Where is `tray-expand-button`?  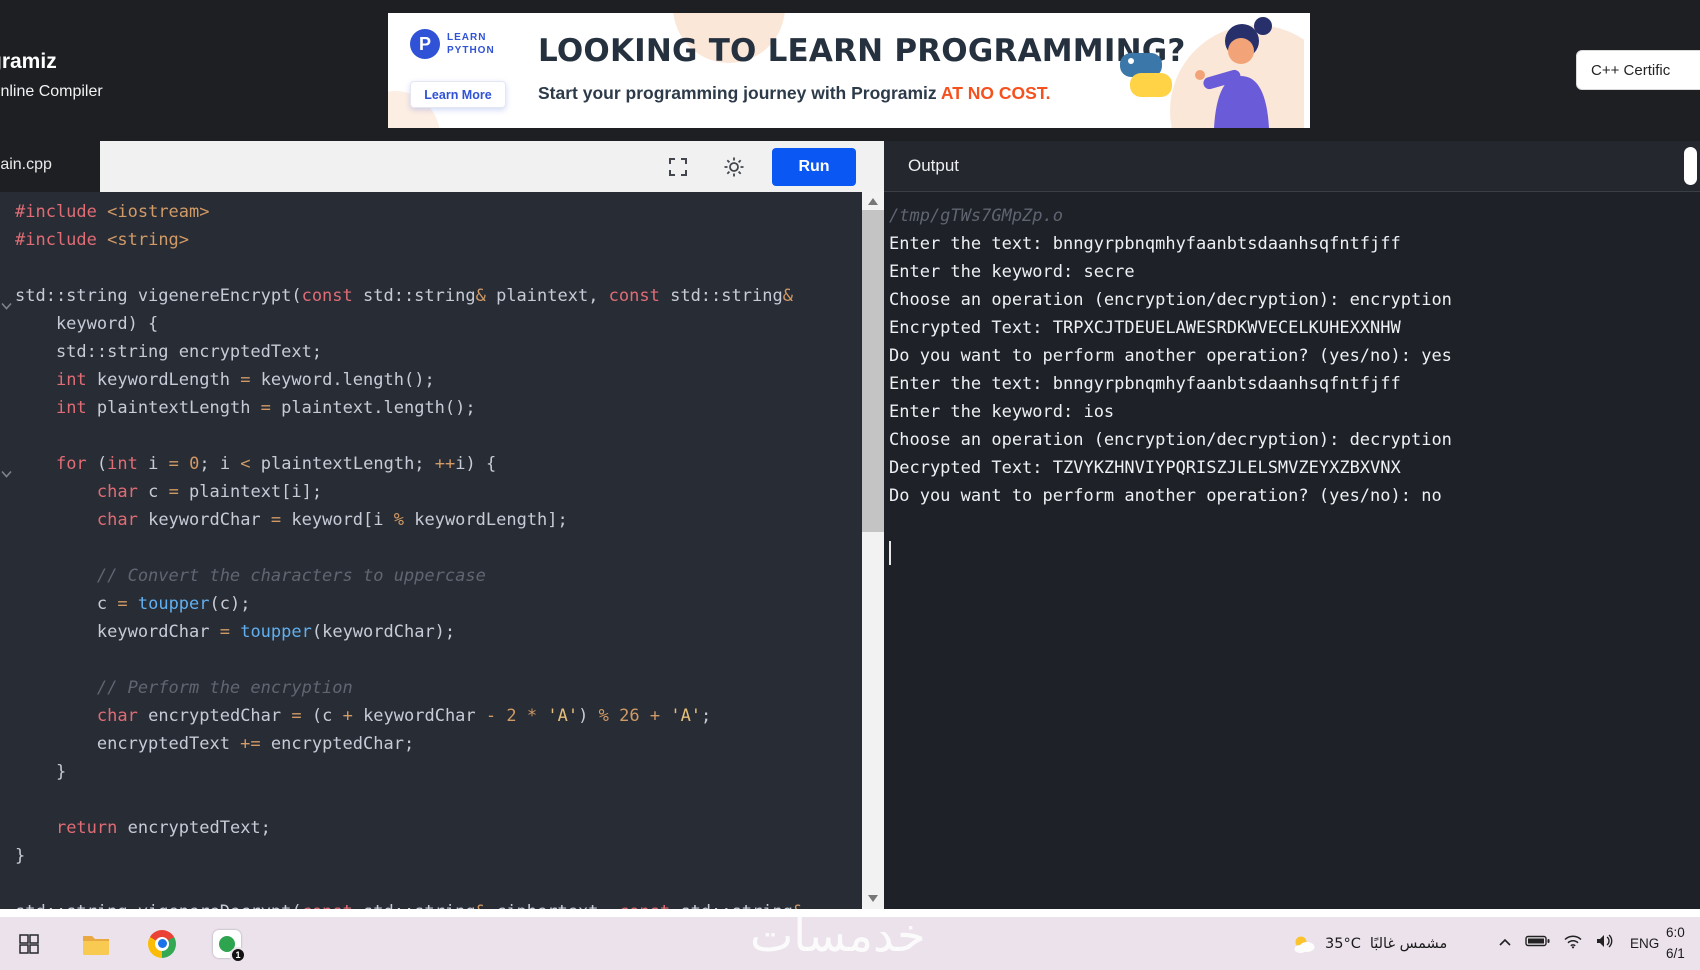 tray-expand-button is located at coordinates (1505, 944).